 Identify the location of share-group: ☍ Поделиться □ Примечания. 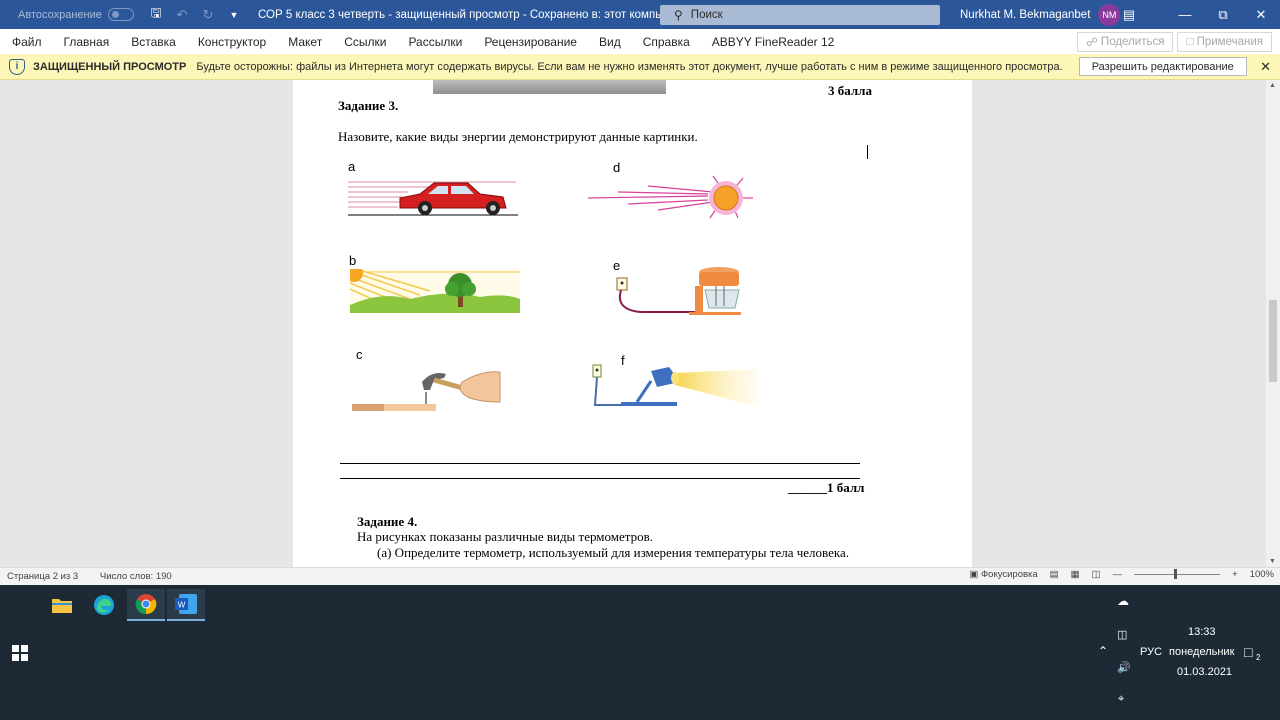
(1174, 42).